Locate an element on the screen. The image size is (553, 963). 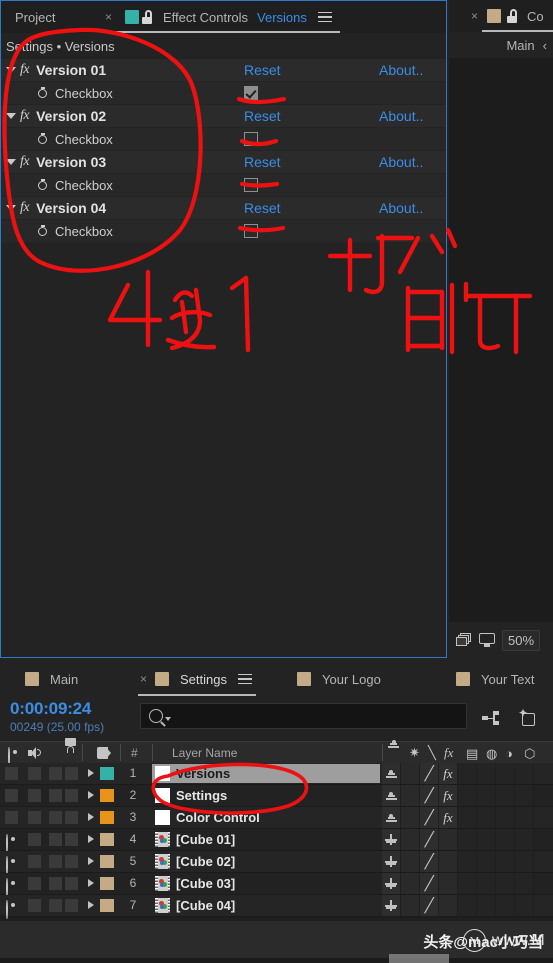
layer-name-cell: [Cube 02] is located at coordinates (266, 861).